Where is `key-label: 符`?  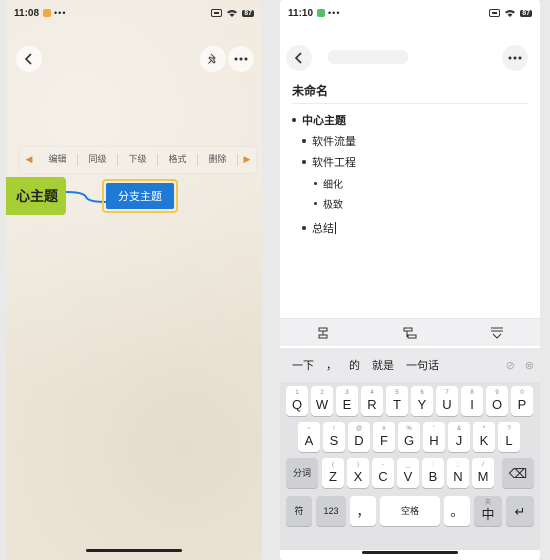 key-label: 符 is located at coordinates (299, 510).